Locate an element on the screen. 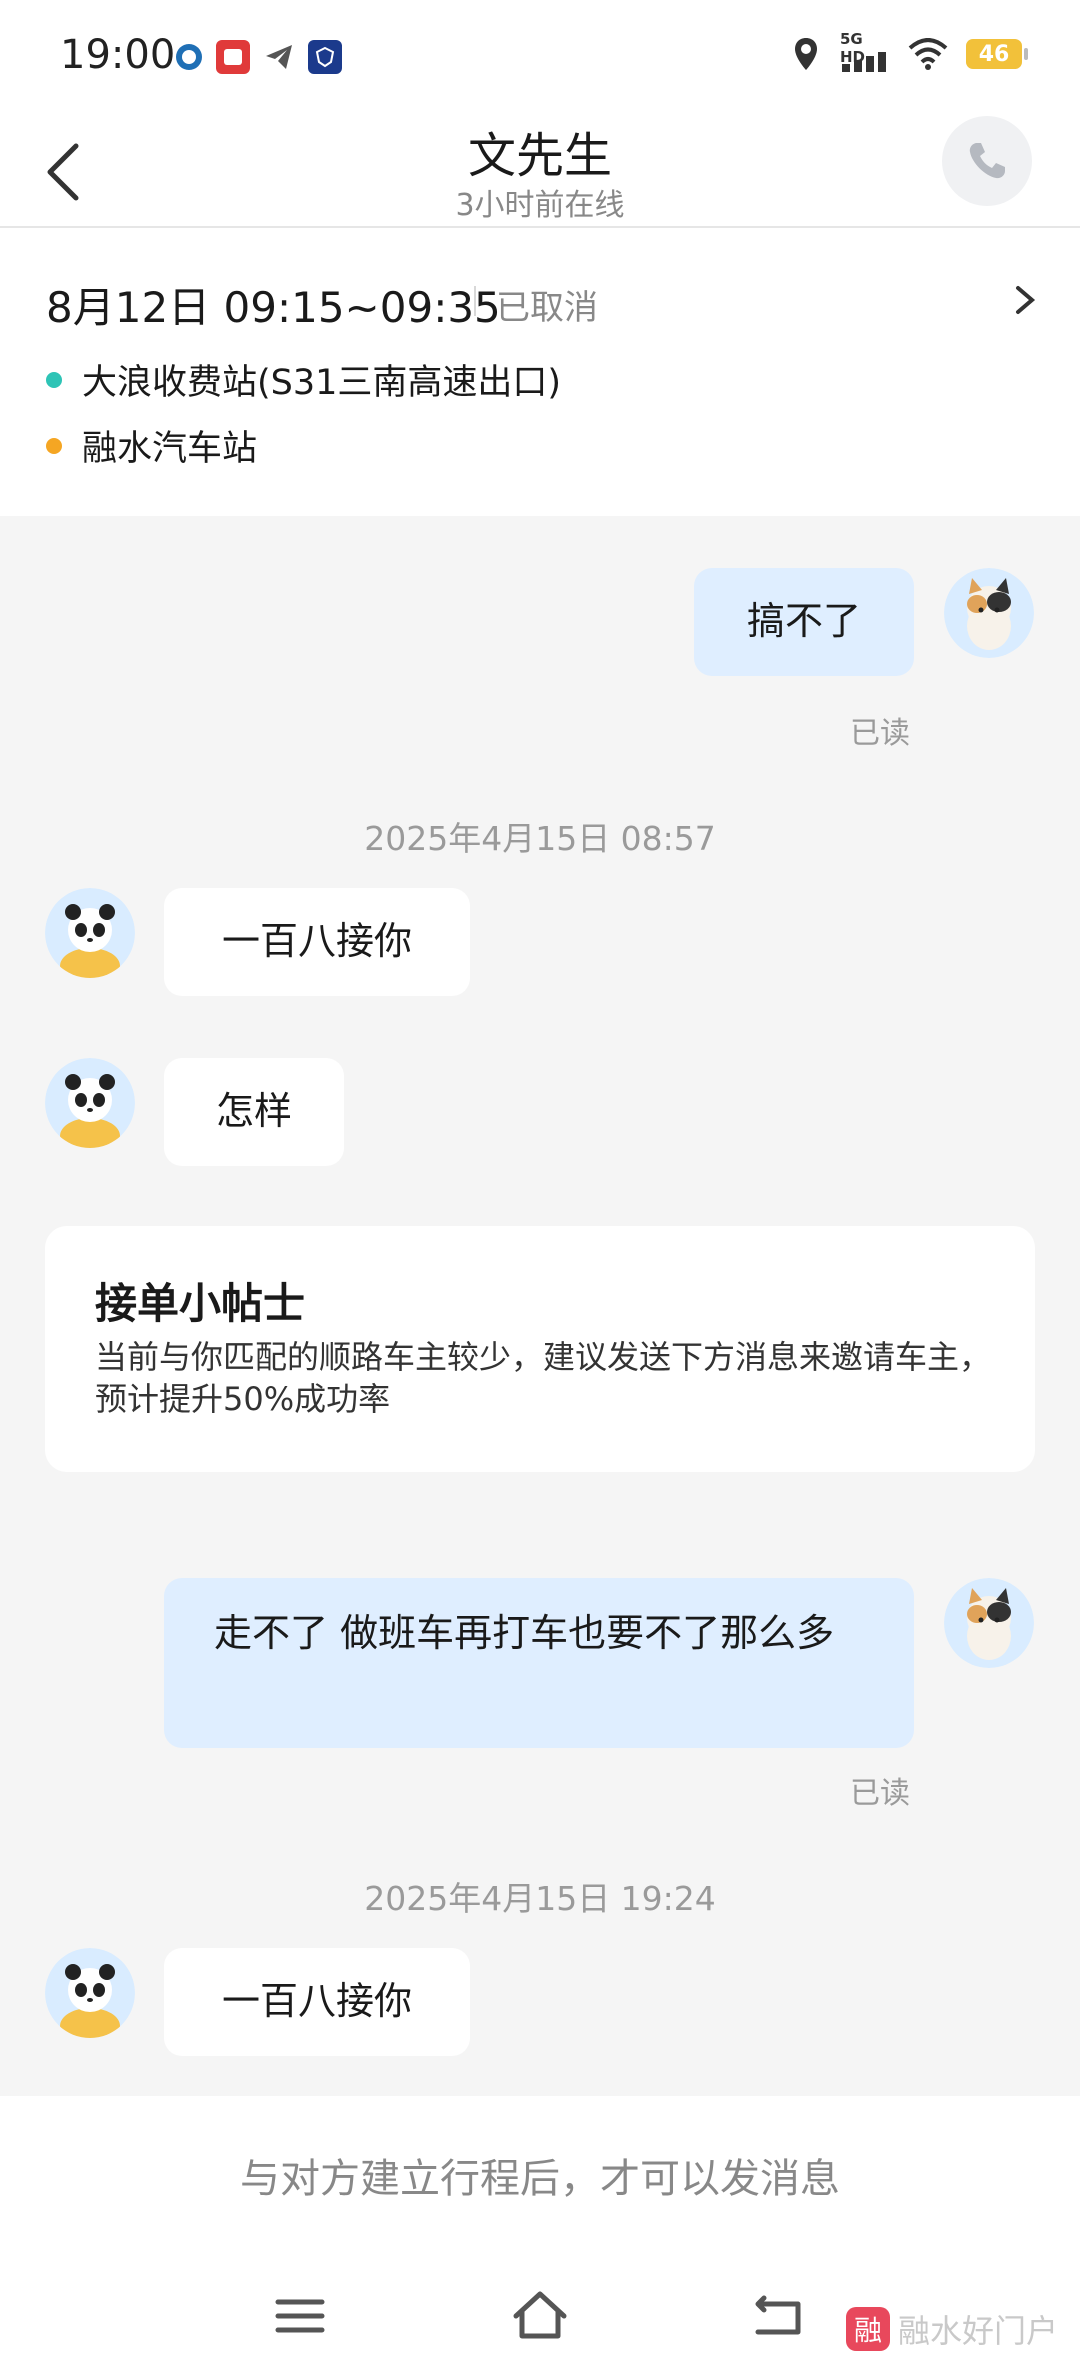  contact-name: 文先生 is located at coordinates (539, 156).